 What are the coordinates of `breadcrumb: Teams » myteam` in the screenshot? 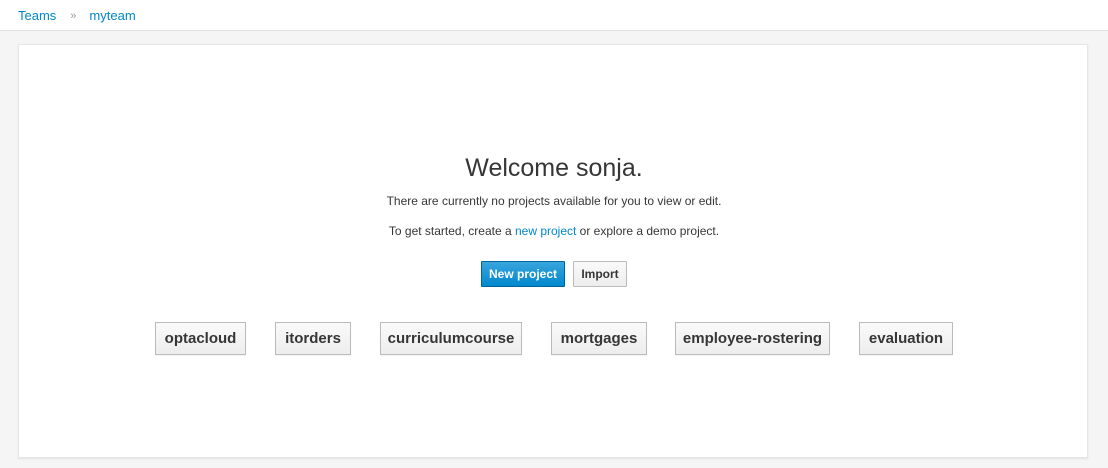 It's located at (77, 16).